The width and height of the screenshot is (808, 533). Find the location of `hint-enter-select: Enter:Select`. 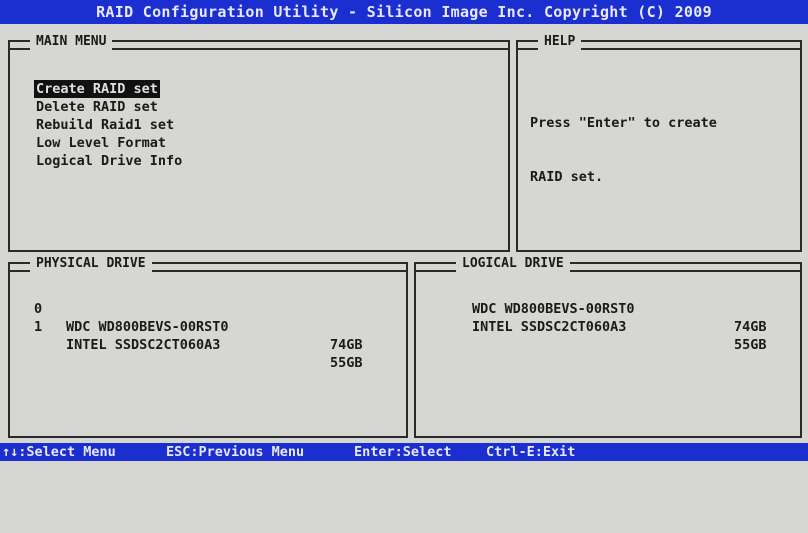

hint-enter-select: Enter:Select is located at coordinates (403, 452).